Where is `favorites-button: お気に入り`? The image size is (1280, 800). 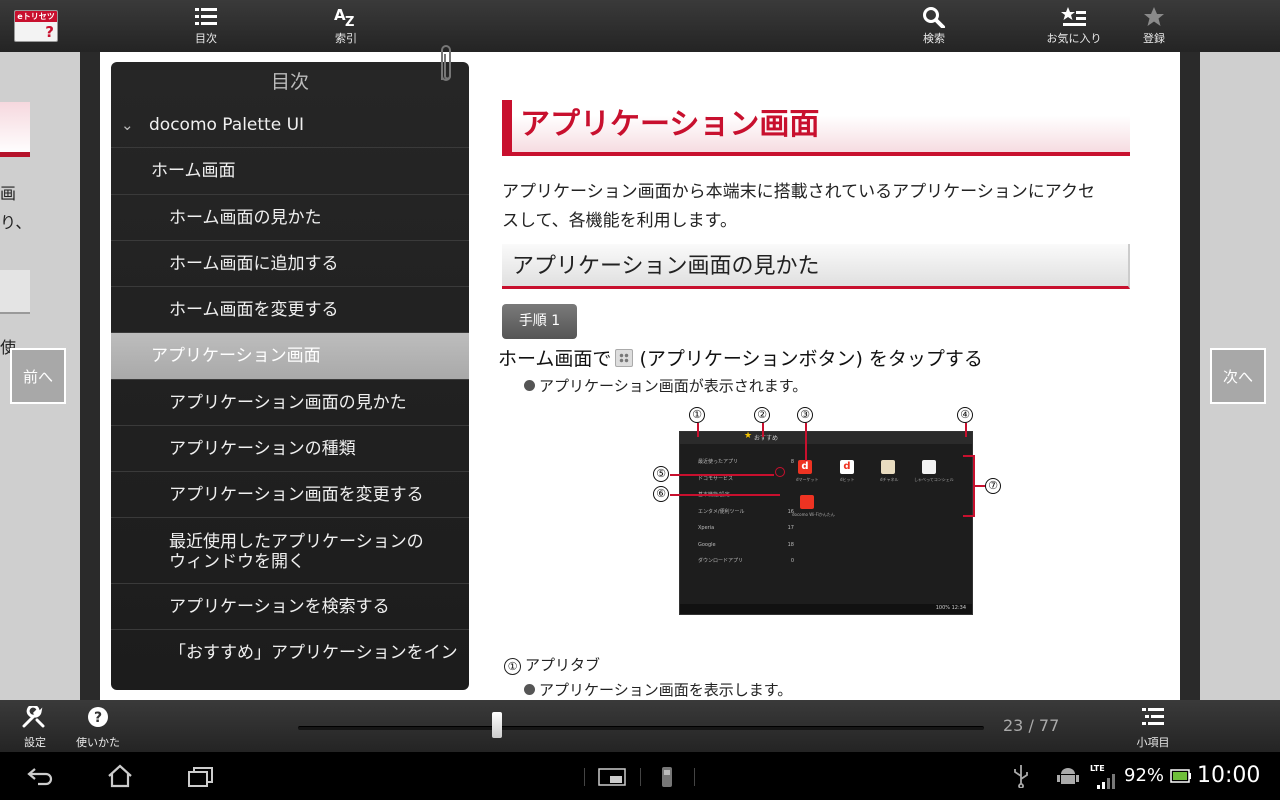
favorites-button: お気に入り is located at coordinates (1074, 27).